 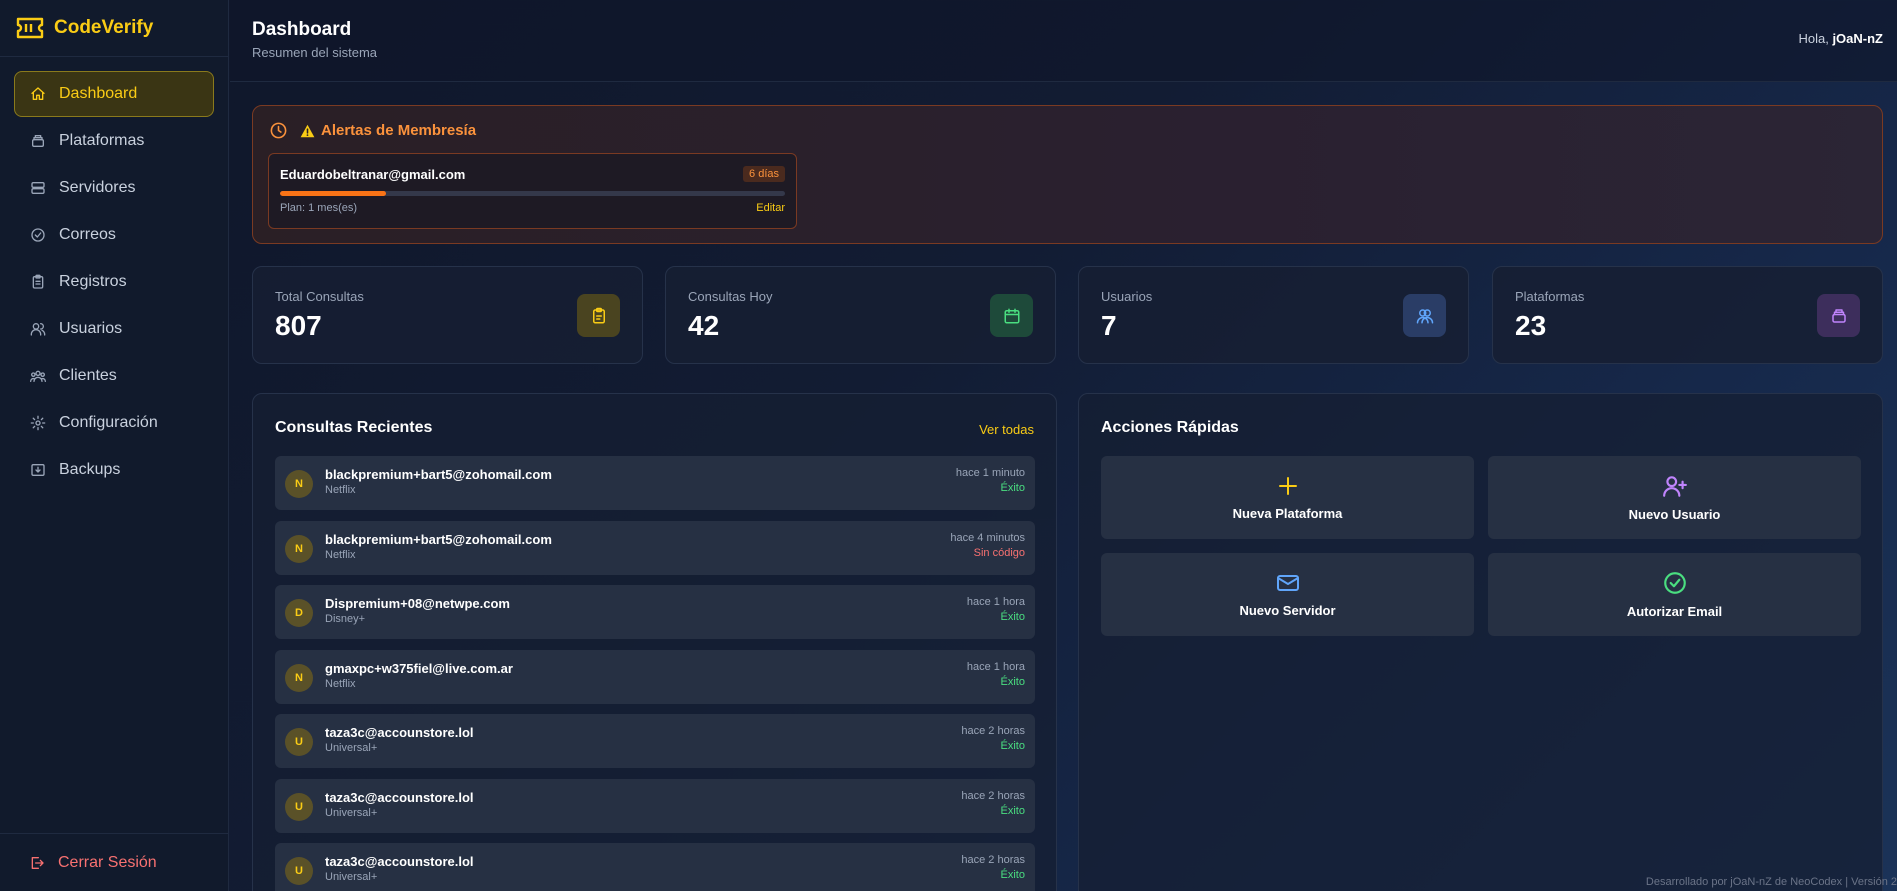 I want to click on sidebar-item-usuarios: Usuarios, so click(x=114, y=329).